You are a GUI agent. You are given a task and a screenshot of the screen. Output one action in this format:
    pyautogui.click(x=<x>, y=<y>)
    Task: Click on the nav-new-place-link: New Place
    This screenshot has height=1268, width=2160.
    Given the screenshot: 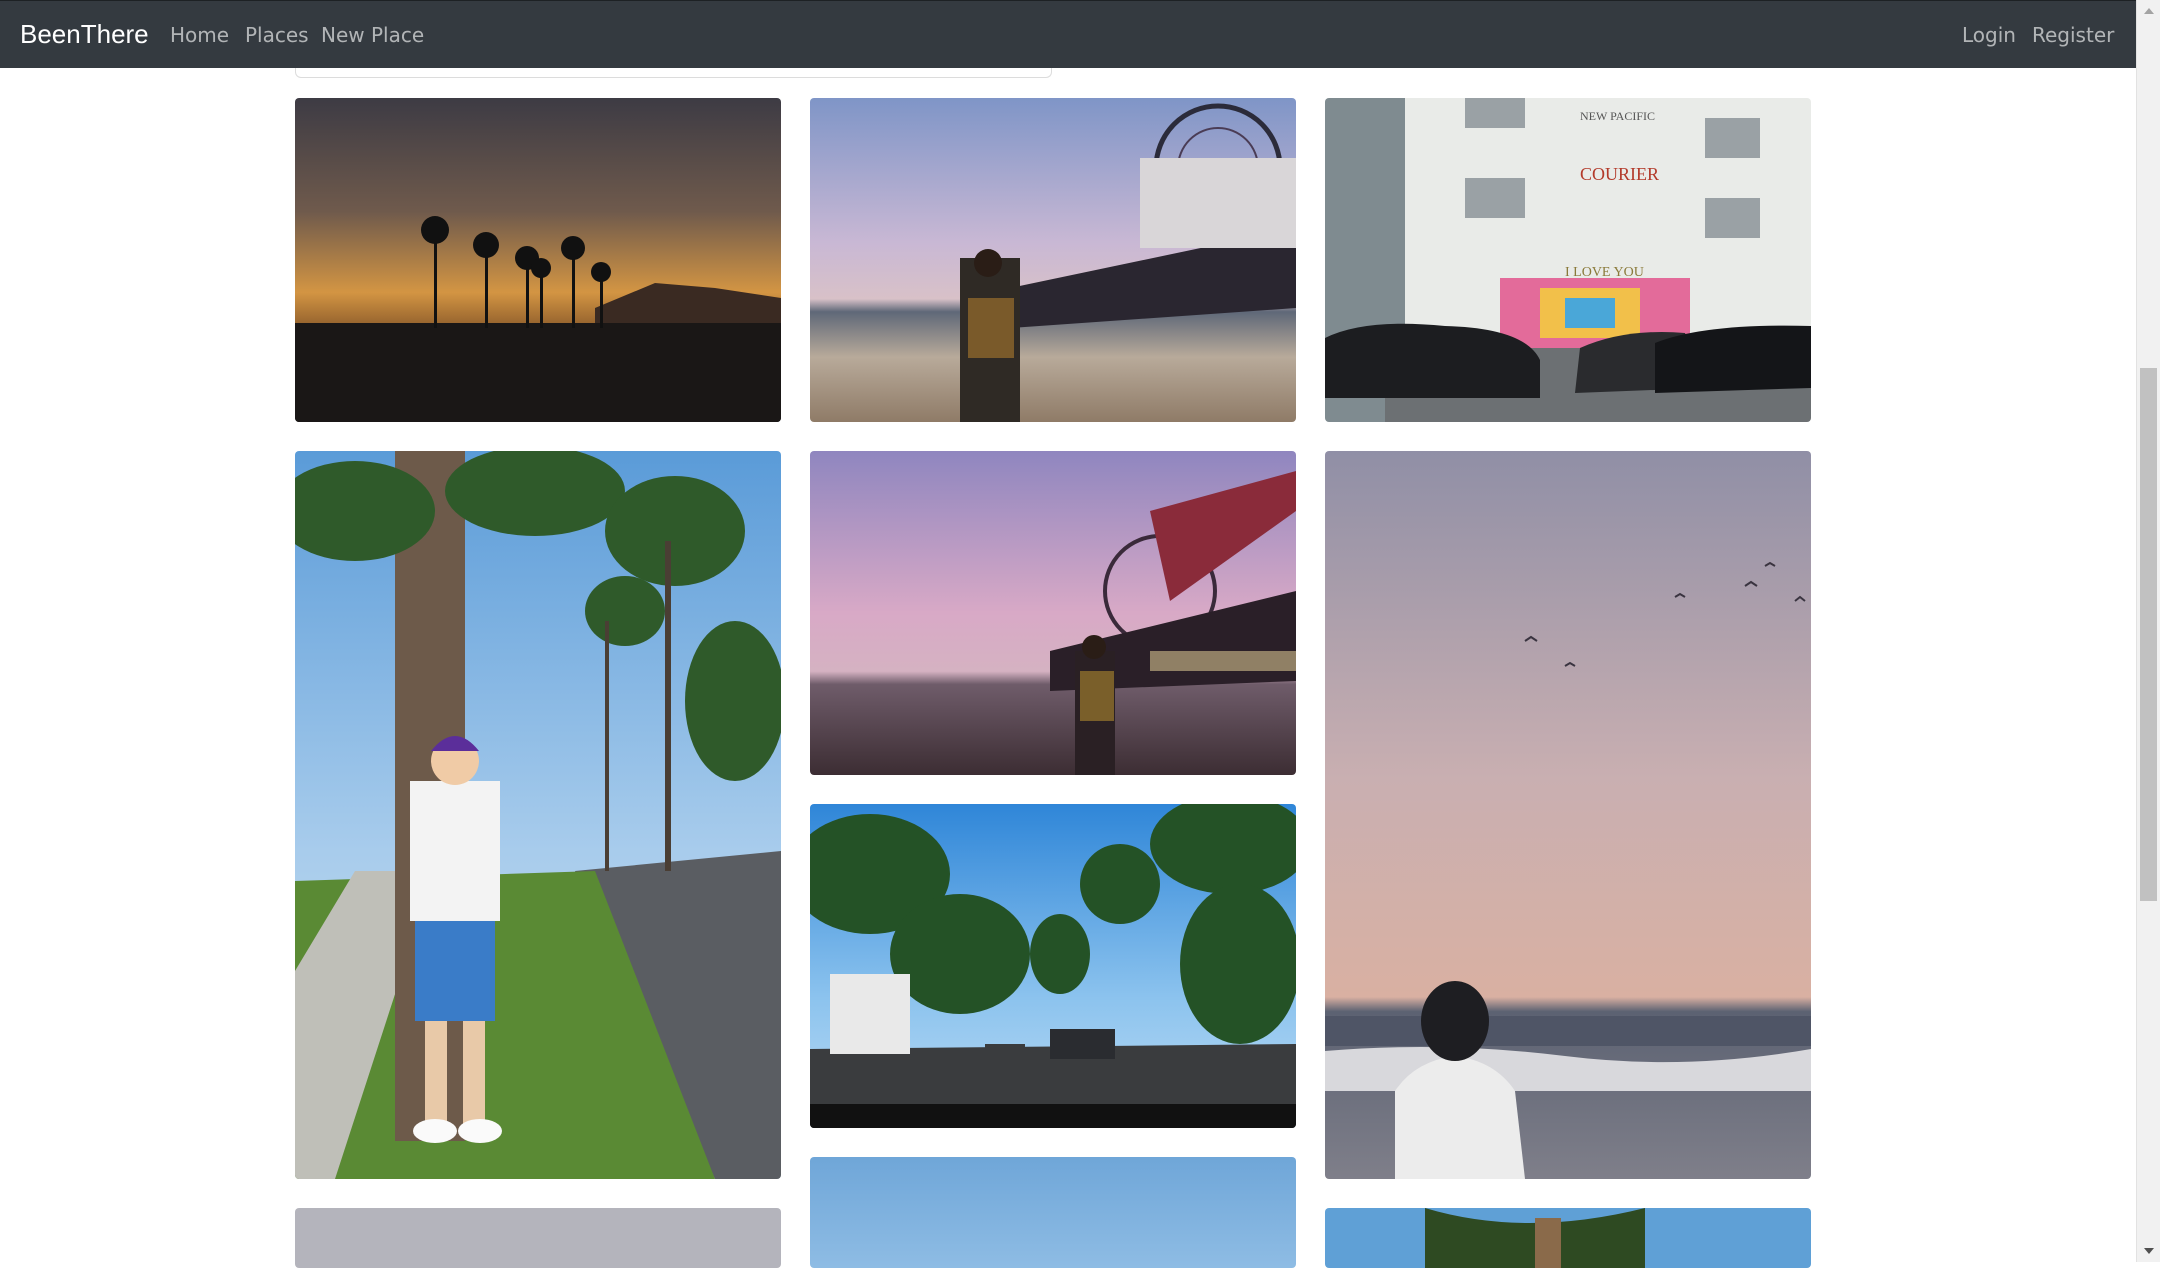 What is the action you would take?
    pyautogui.click(x=372, y=35)
    